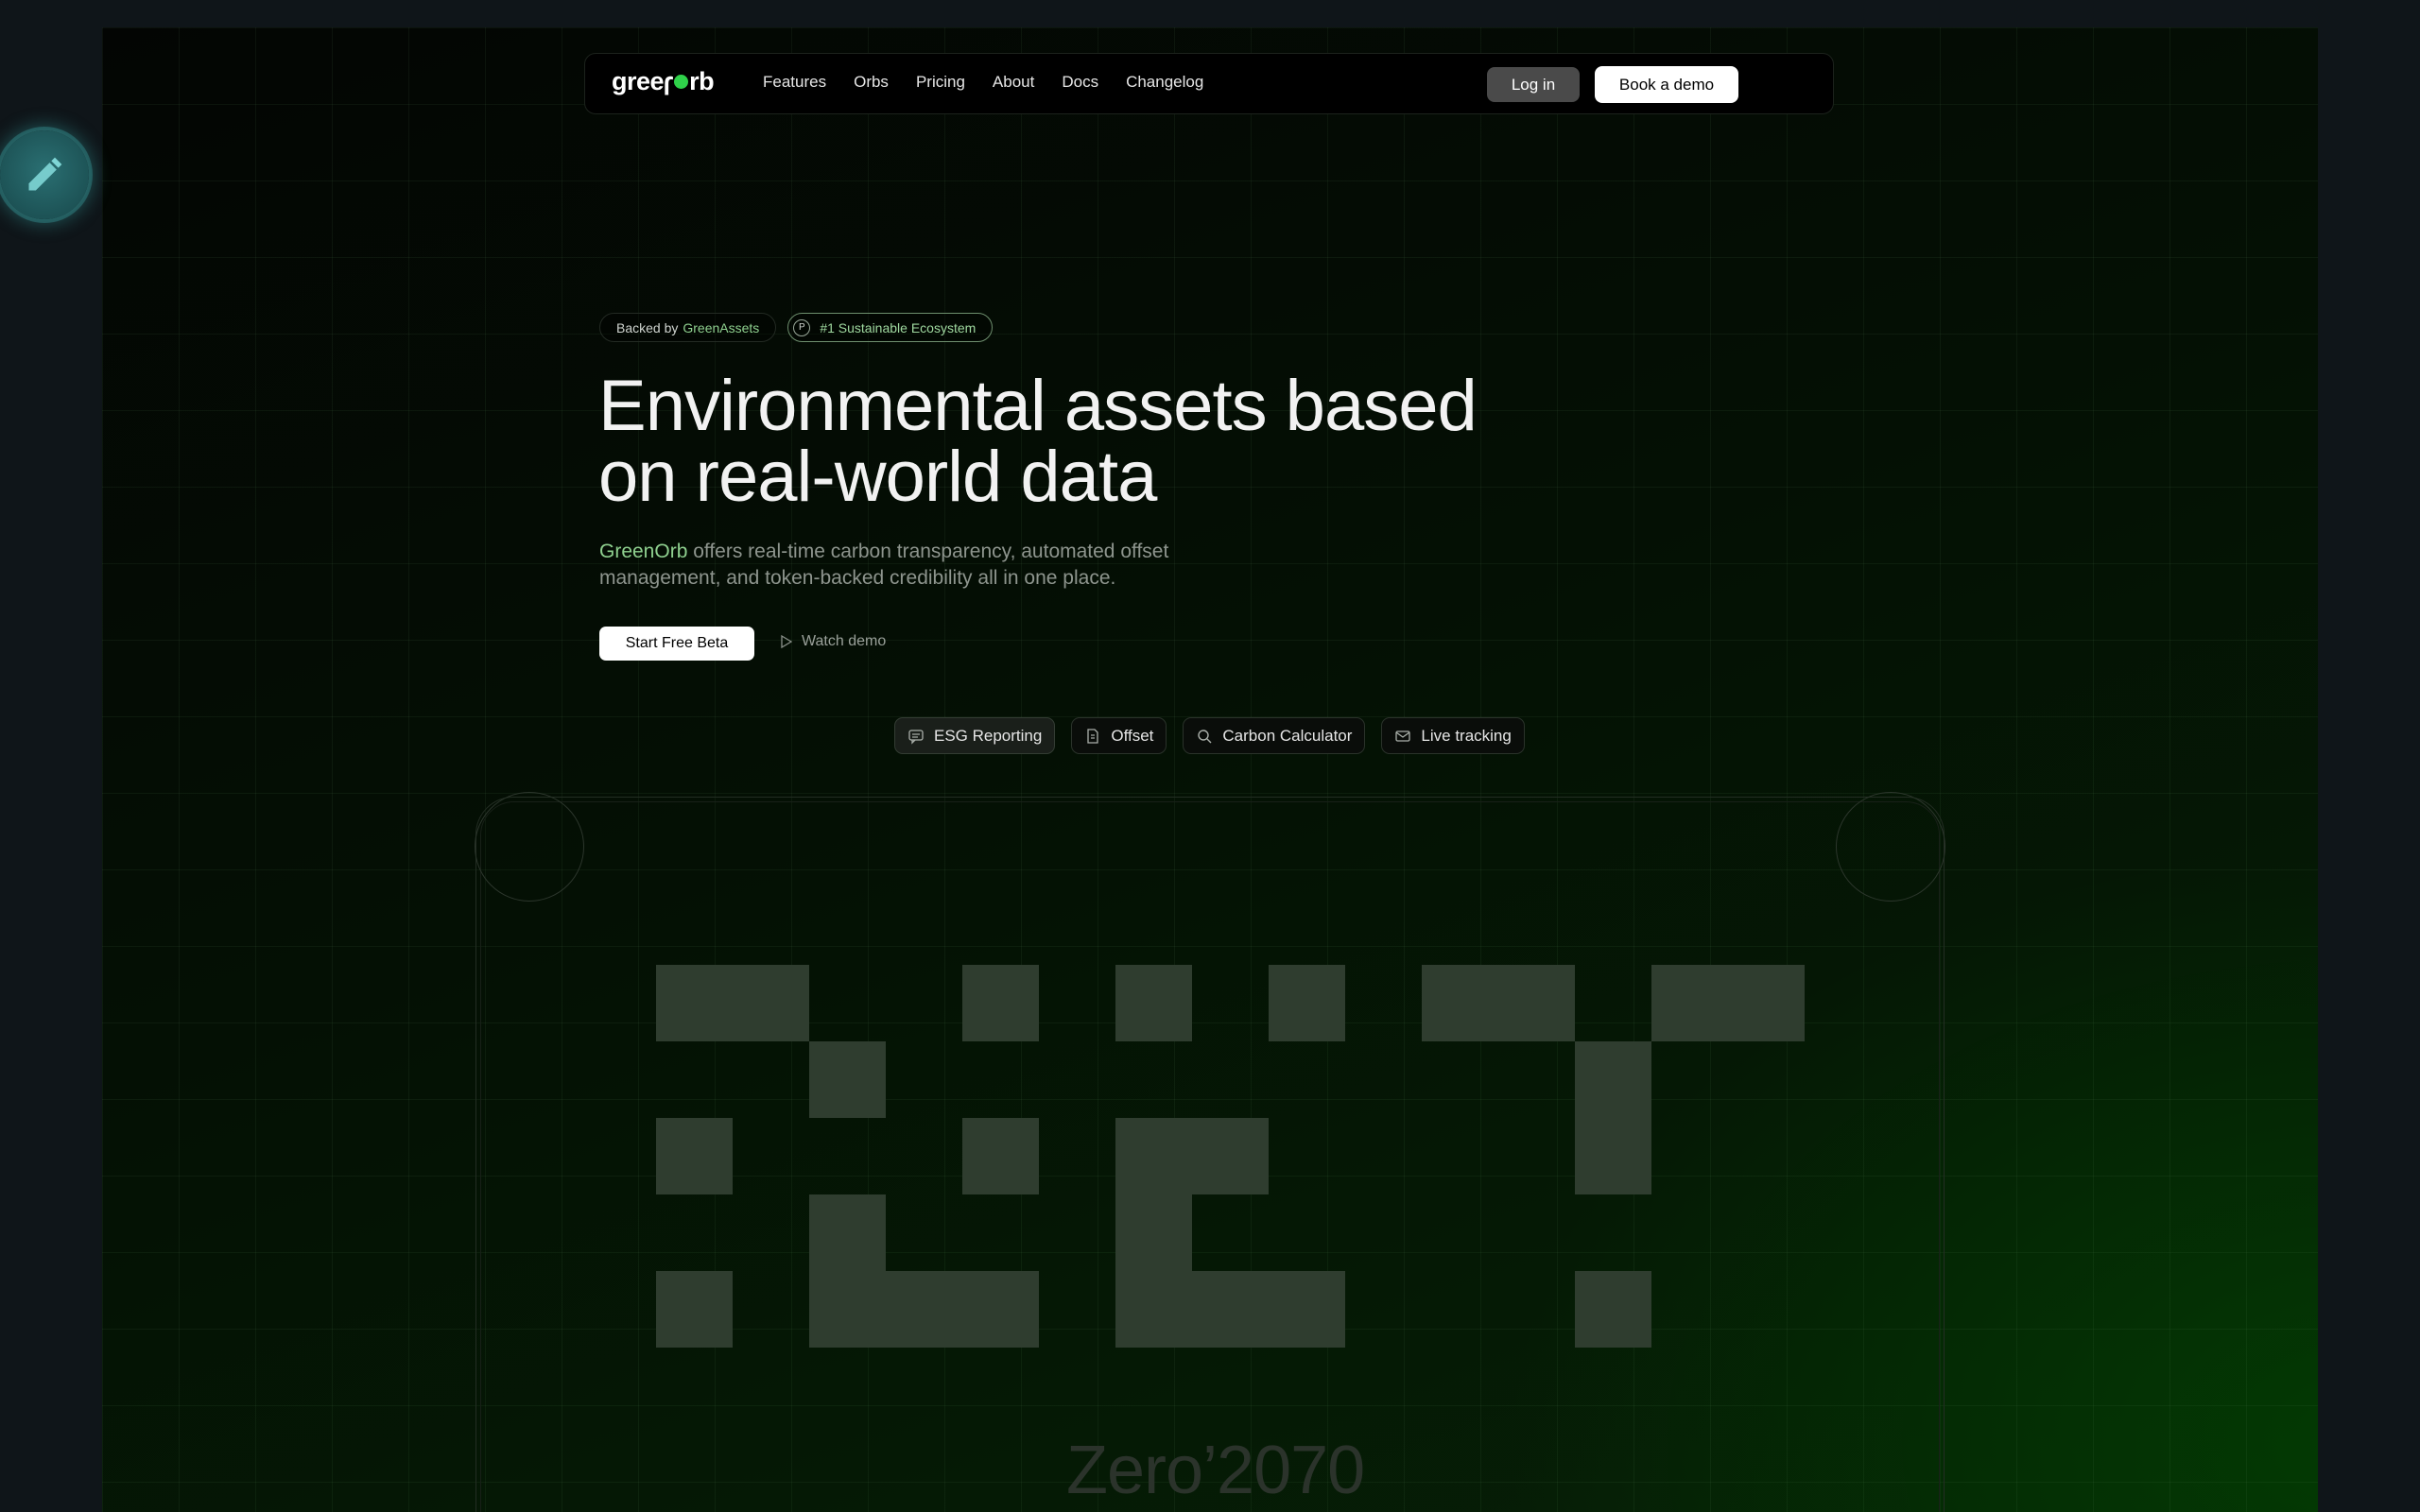 This screenshot has height=1512, width=2420. What do you see at coordinates (1215, 1470) in the screenshot?
I see `zero-2070-label: Zero’2070` at bounding box center [1215, 1470].